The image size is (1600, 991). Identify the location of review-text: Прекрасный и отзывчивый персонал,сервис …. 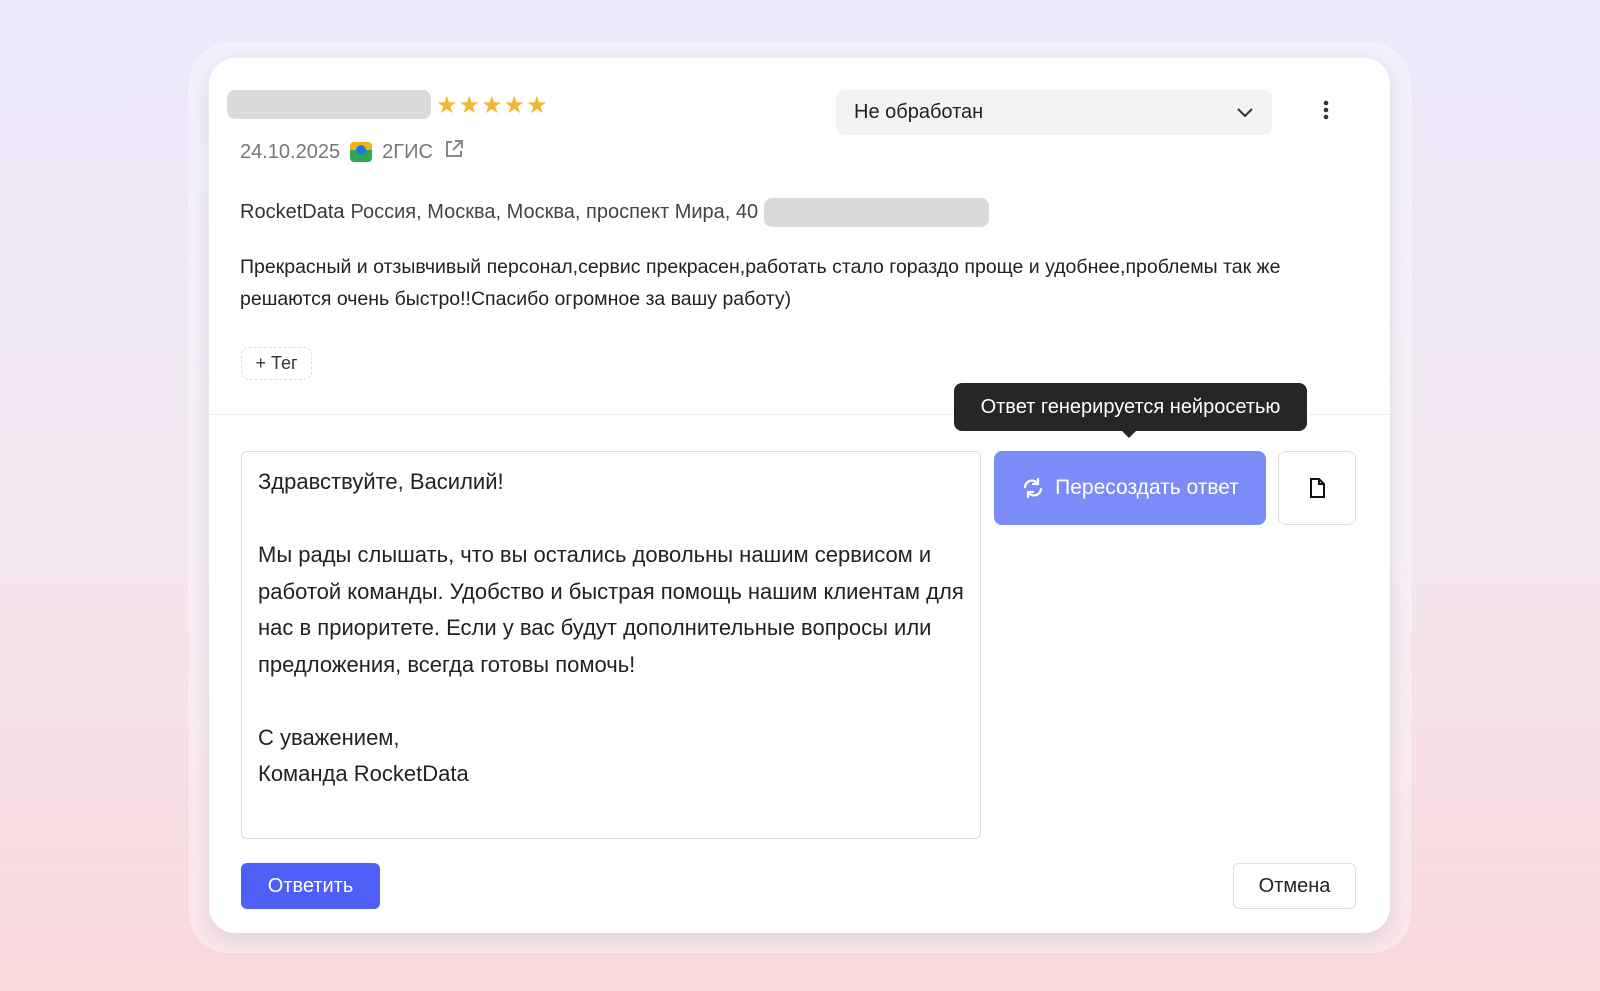
(760, 283).